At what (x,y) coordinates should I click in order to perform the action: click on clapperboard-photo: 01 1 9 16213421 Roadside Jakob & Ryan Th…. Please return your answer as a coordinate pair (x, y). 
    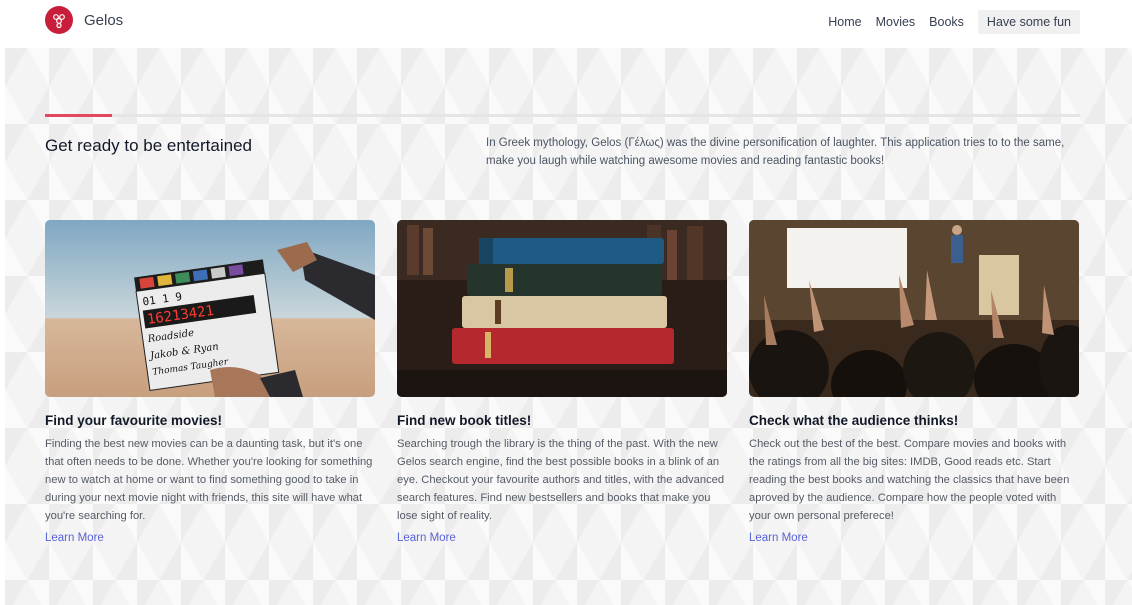
    Looking at the image, I should click on (210, 308).